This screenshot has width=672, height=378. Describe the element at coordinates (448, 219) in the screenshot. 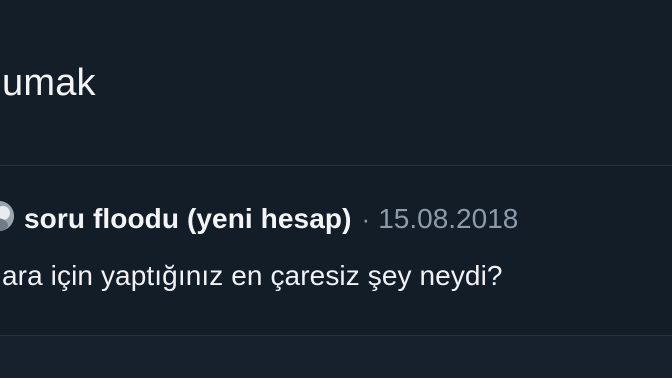

I see `tweet-date: 15.08.2018` at that location.